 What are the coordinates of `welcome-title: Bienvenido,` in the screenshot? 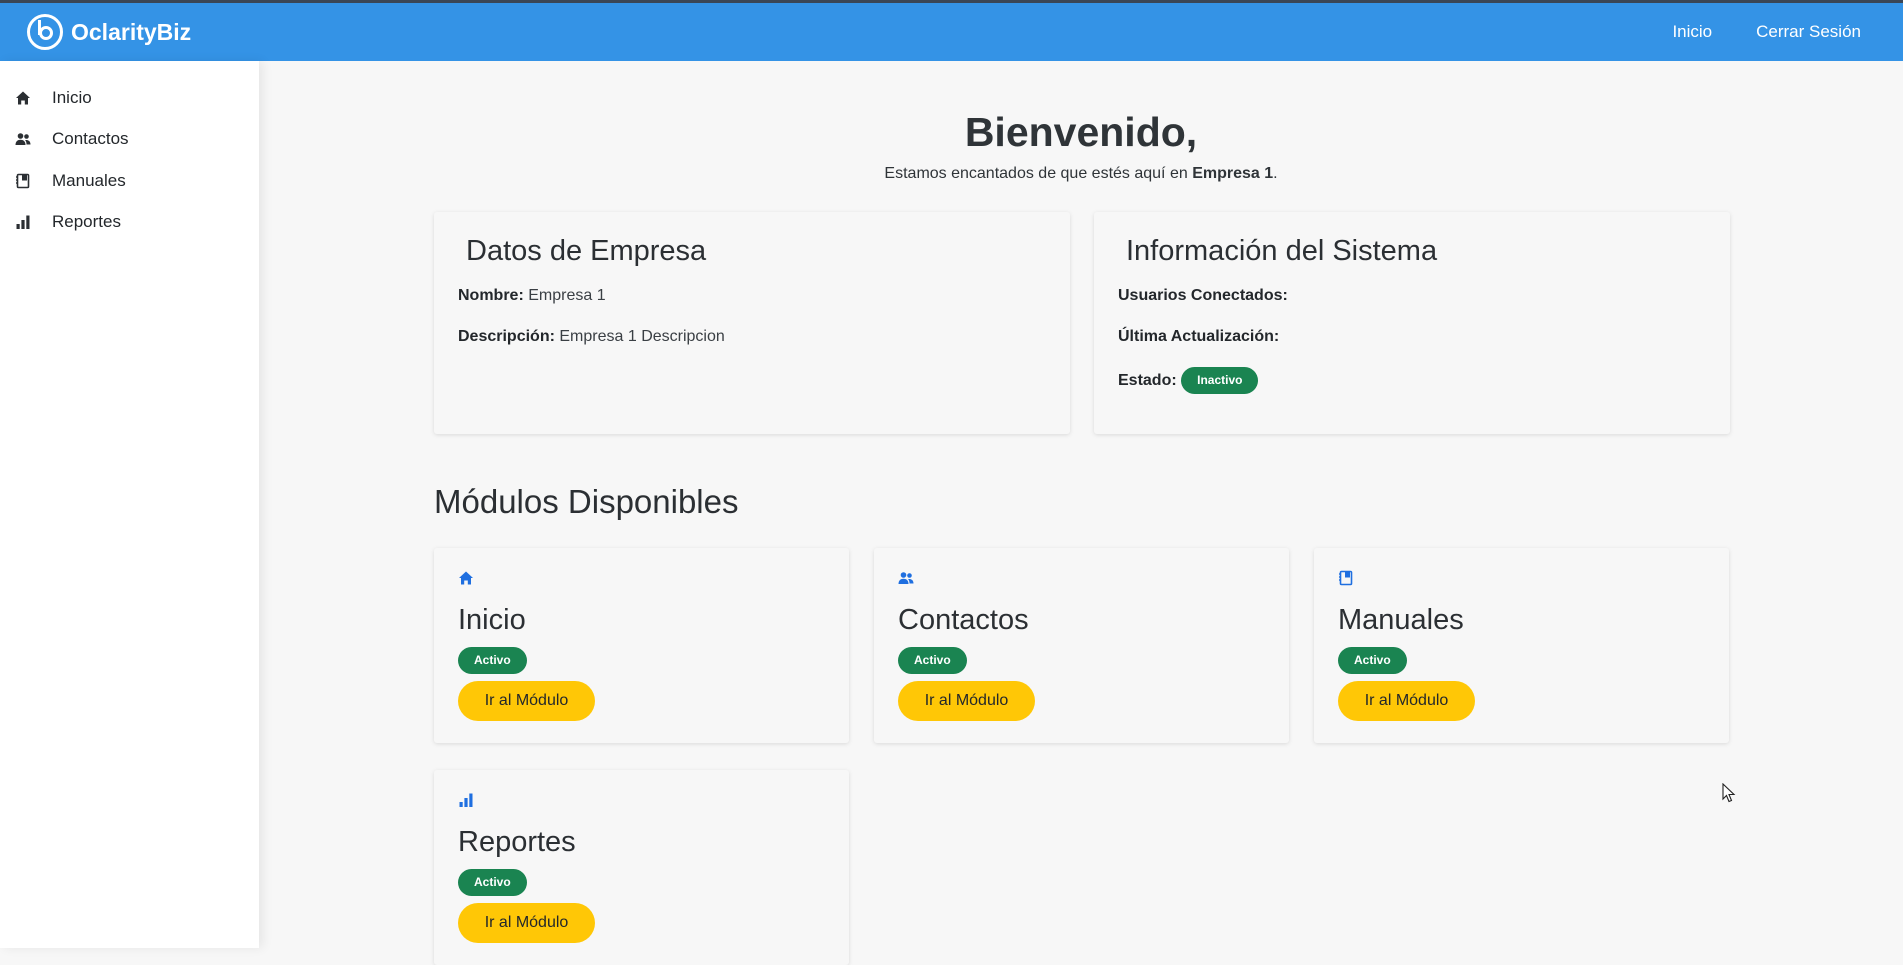 It's located at (1081, 132).